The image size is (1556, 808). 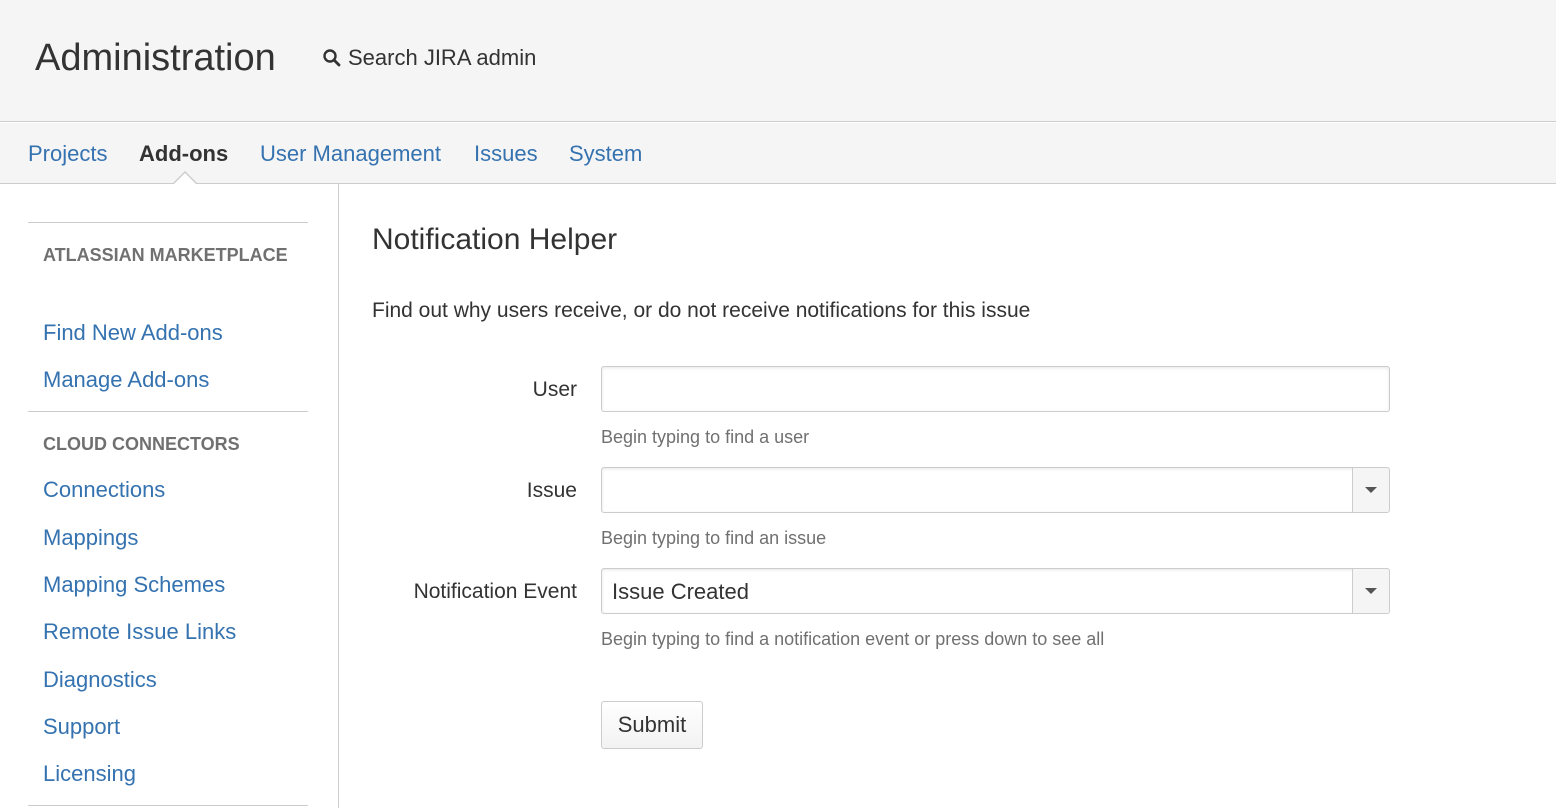 What do you see at coordinates (995, 591) in the screenshot?
I see `notification-event-select: Issue Created` at bounding box center [995, 591].